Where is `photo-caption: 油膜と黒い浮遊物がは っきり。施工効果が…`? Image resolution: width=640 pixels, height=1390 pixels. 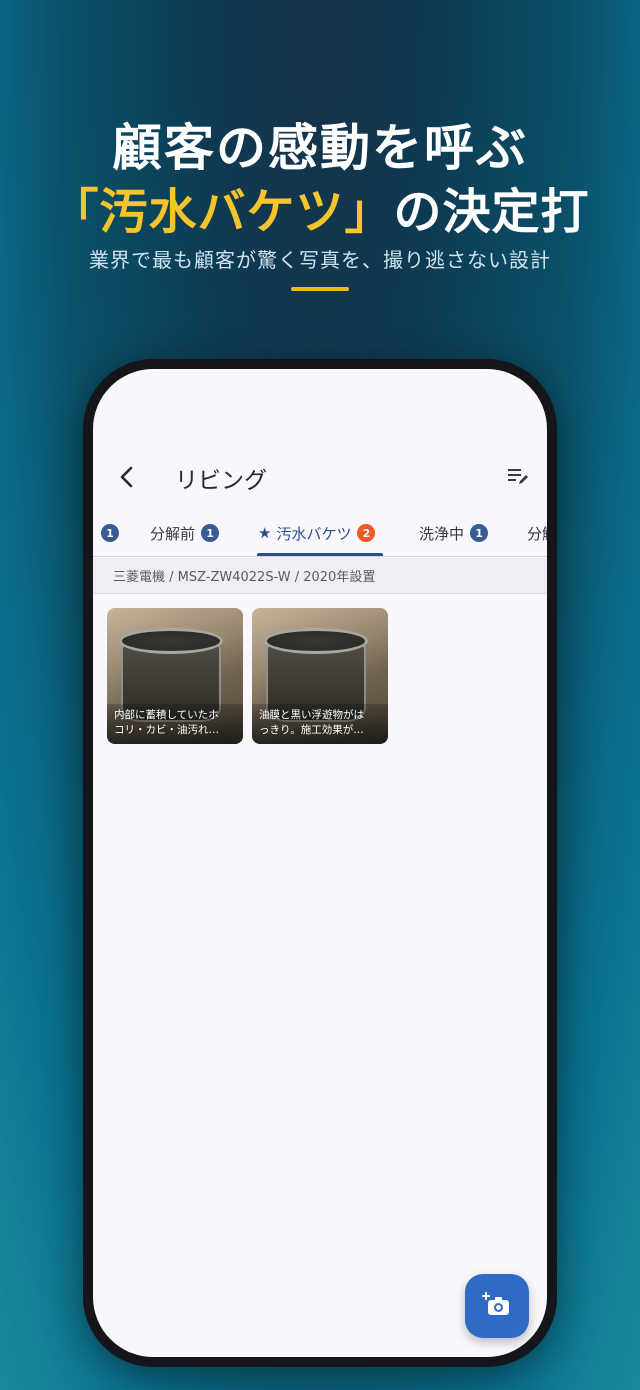
photo-caption: 油膜と黒い浮遊物がは っきり。施工効果が… is located at coordinates (320, 724).